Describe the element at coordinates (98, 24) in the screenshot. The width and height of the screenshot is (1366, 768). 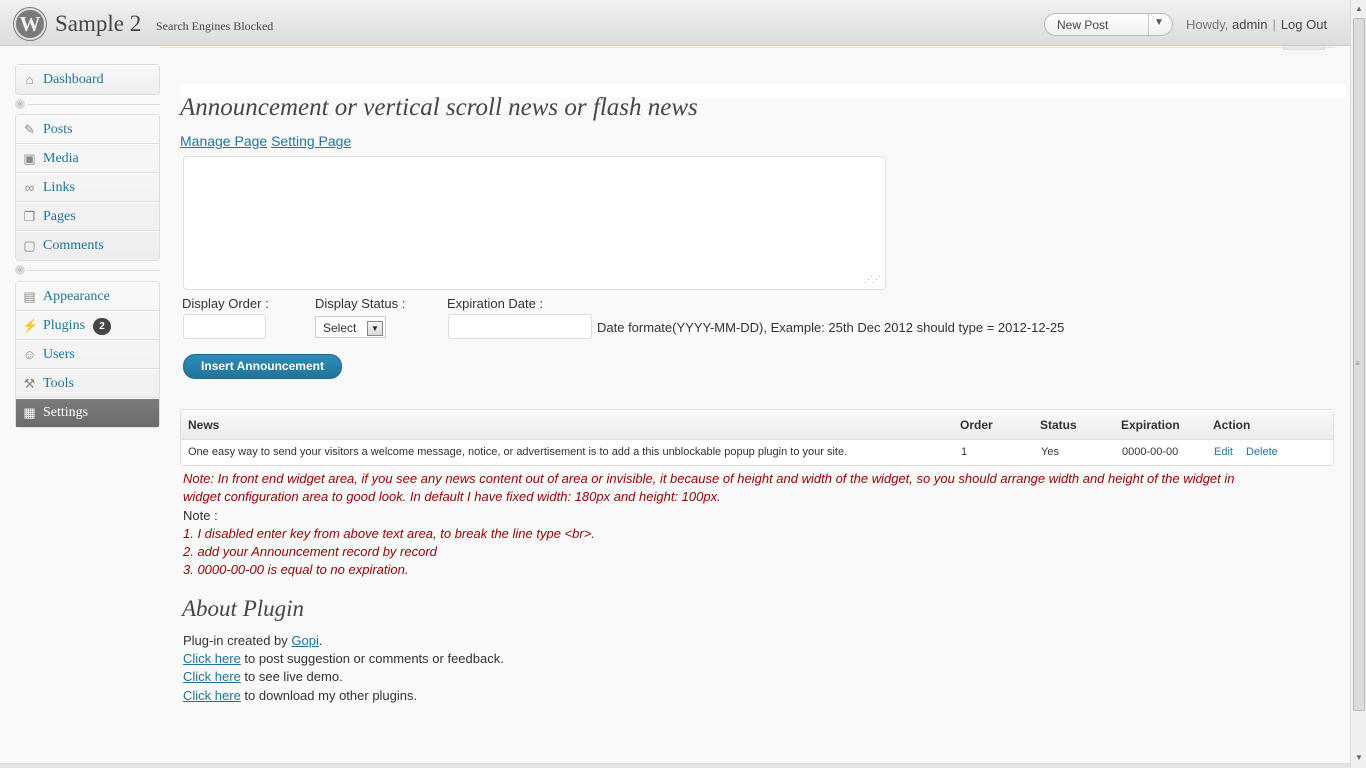
I see `site-title: Sample 2` at that location.